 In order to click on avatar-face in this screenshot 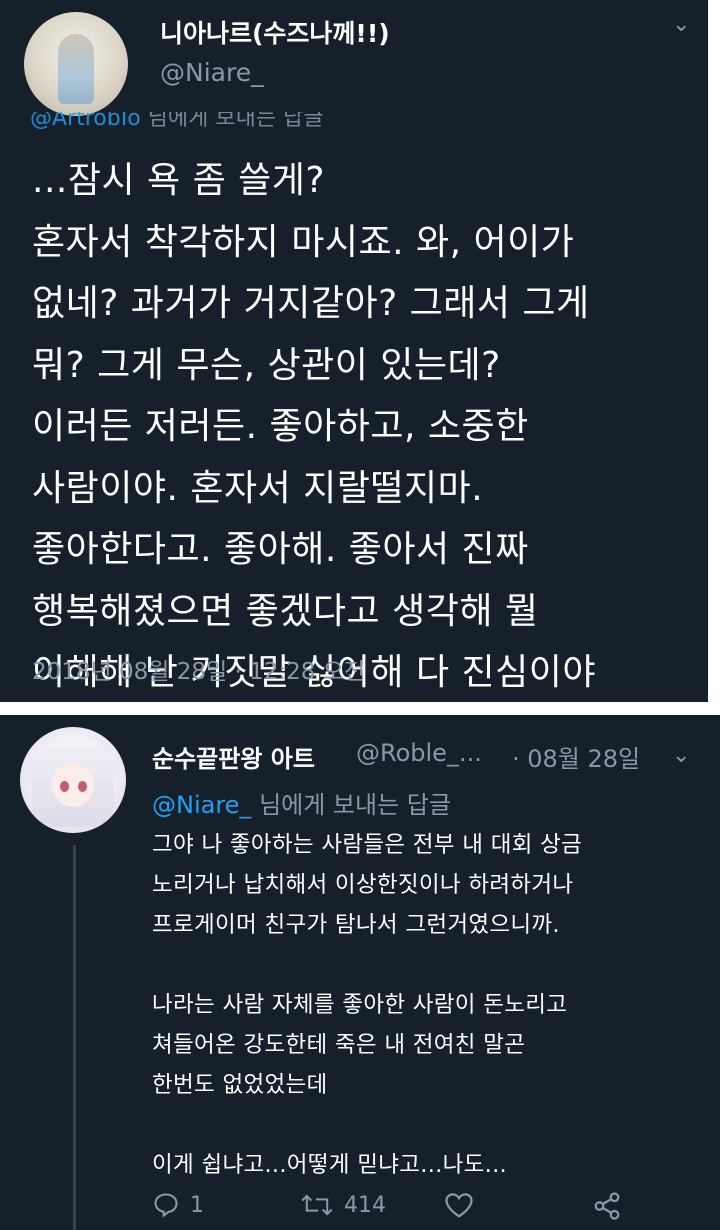, I will do `click(73, 785)`.